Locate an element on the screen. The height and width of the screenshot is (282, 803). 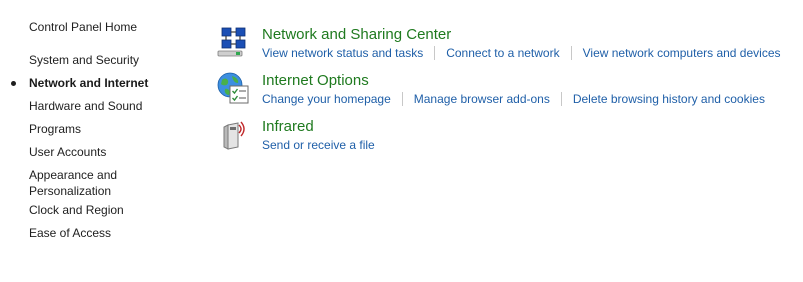
sidebar-item-hardware-and-sound: Hardware and Sound is located at coordinates (85, 106).